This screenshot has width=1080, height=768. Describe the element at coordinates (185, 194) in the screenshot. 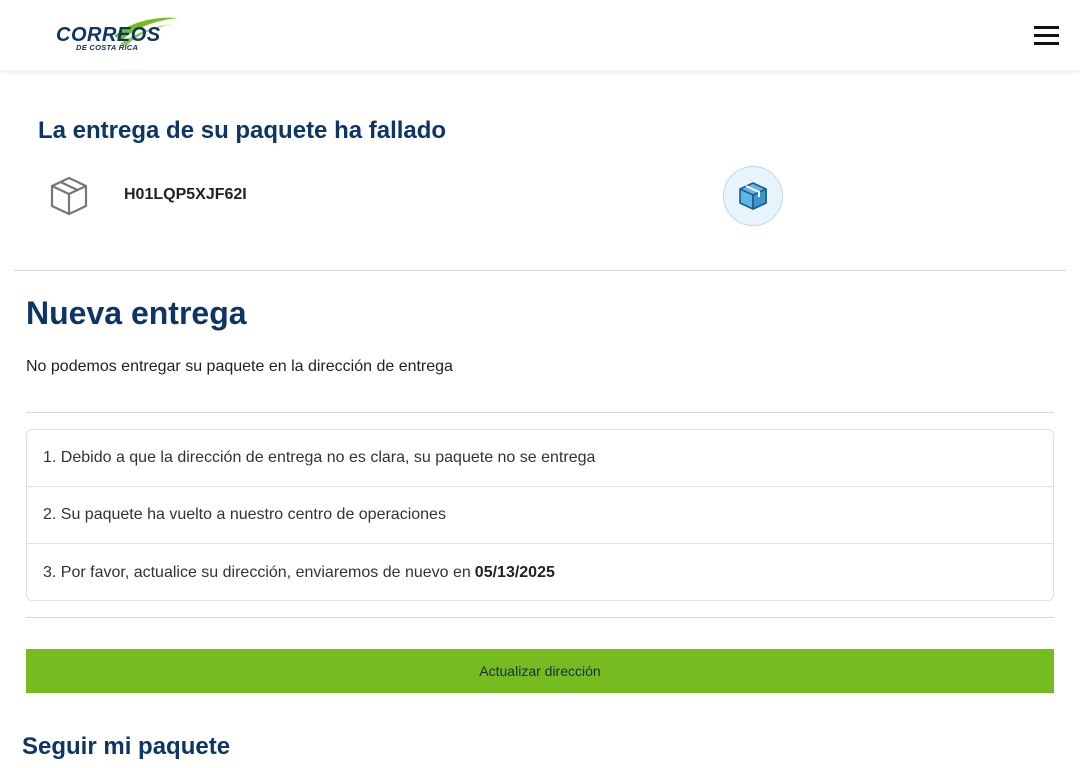

I see `tracking-number: H01LQP5XJF62I` at that location.